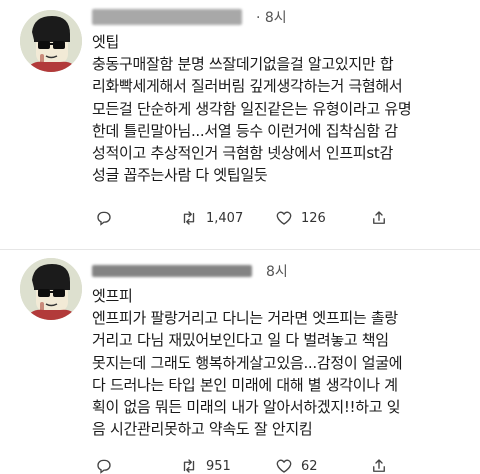  What do you see at coordinates (300, 218) in the screenshot?
I see `like-button: 126` at bounding box center [300, 218].